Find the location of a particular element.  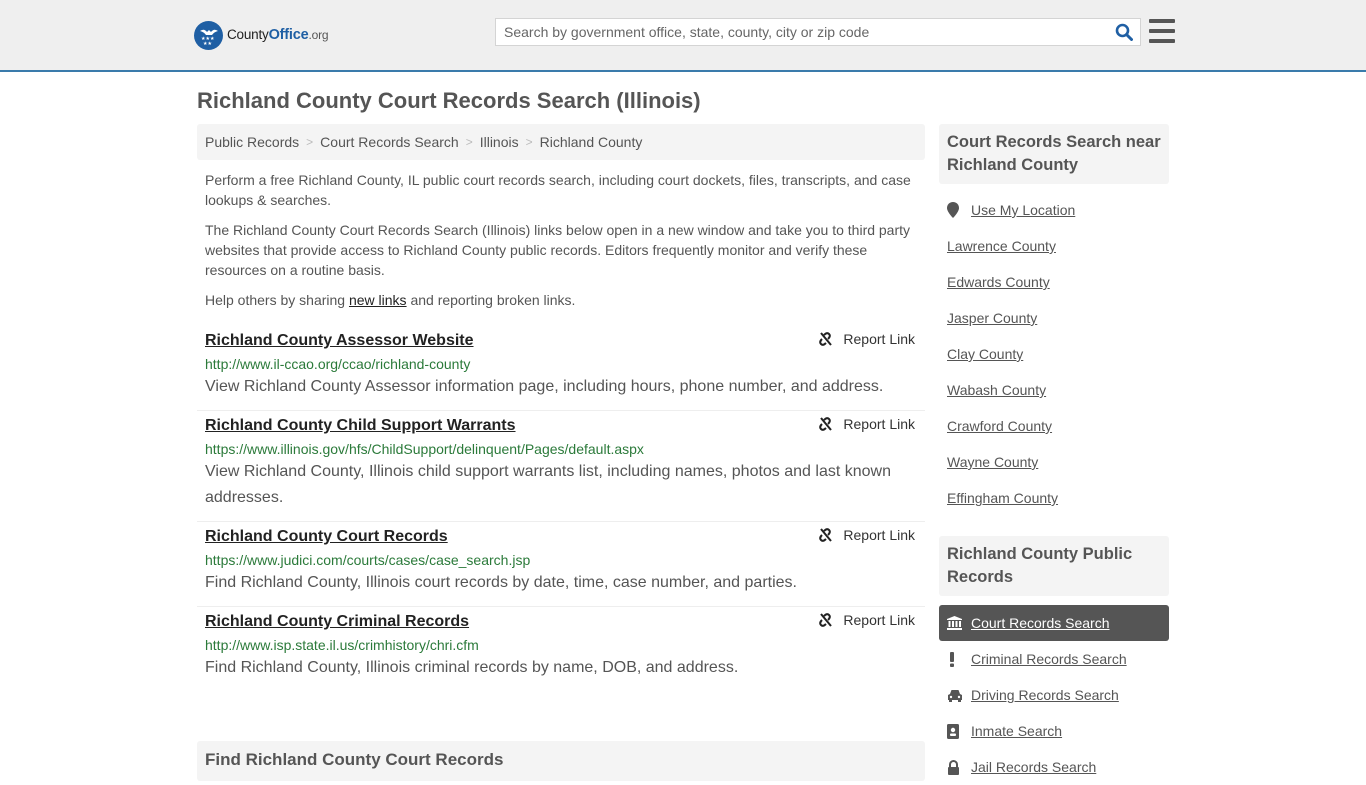

lock-icon is located at coordinates (959, 767).